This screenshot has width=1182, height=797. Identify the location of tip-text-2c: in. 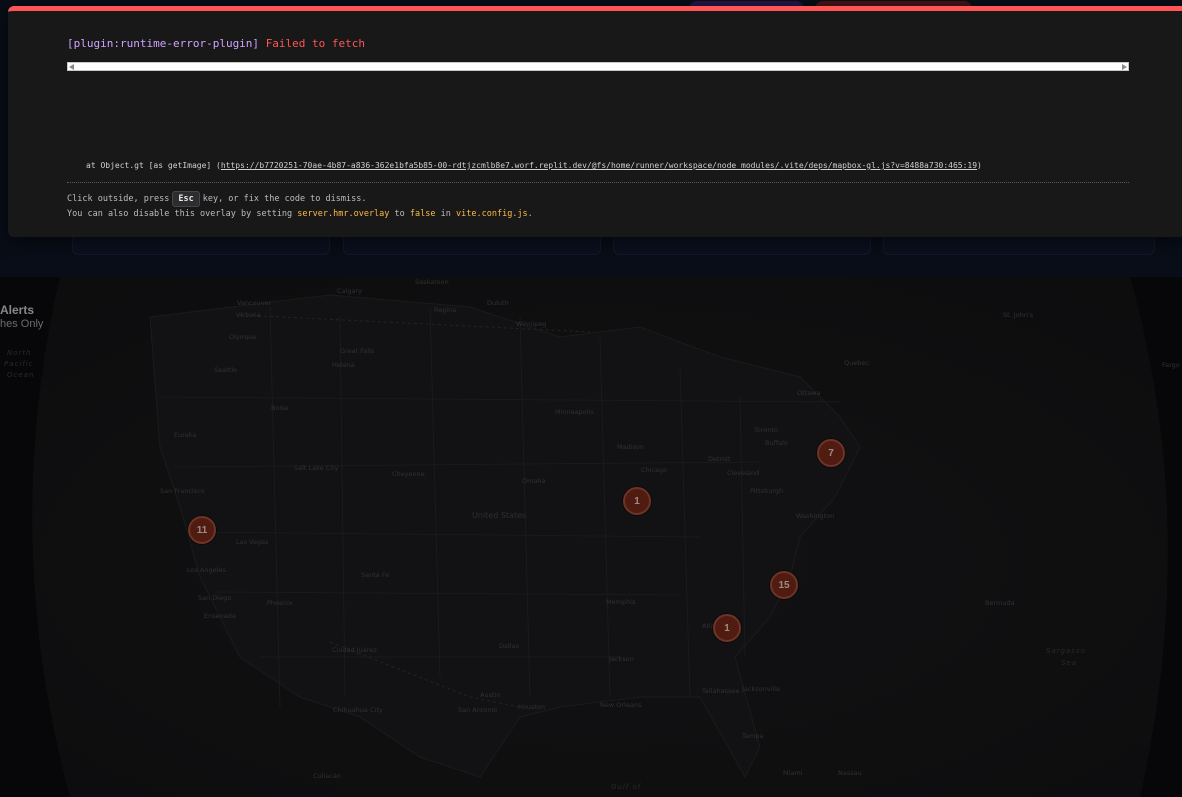
(445, 214).